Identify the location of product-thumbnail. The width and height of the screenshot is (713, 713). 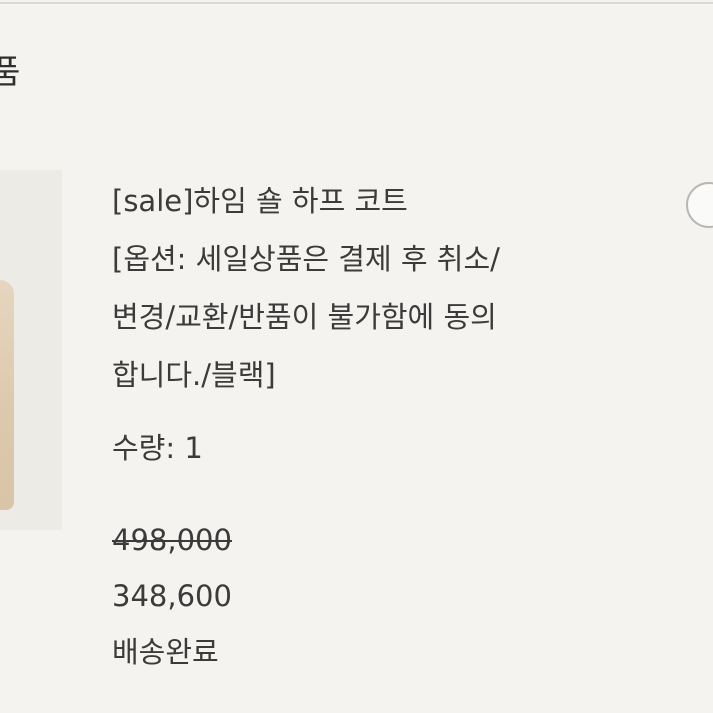
(31, 350).